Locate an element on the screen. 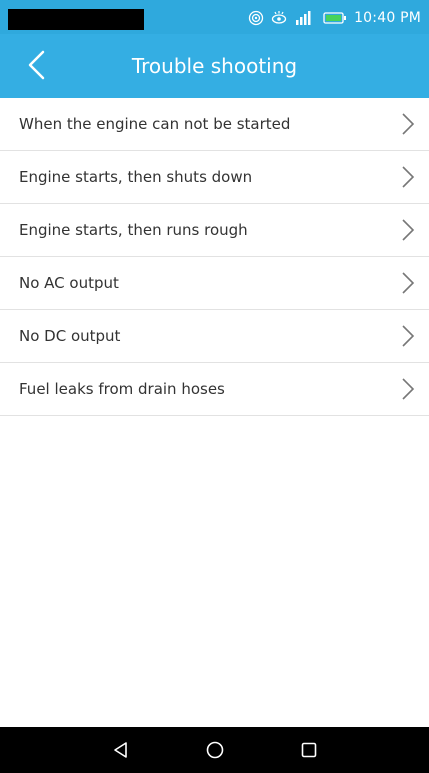  battery-icon is located at coordinates (335, 18).